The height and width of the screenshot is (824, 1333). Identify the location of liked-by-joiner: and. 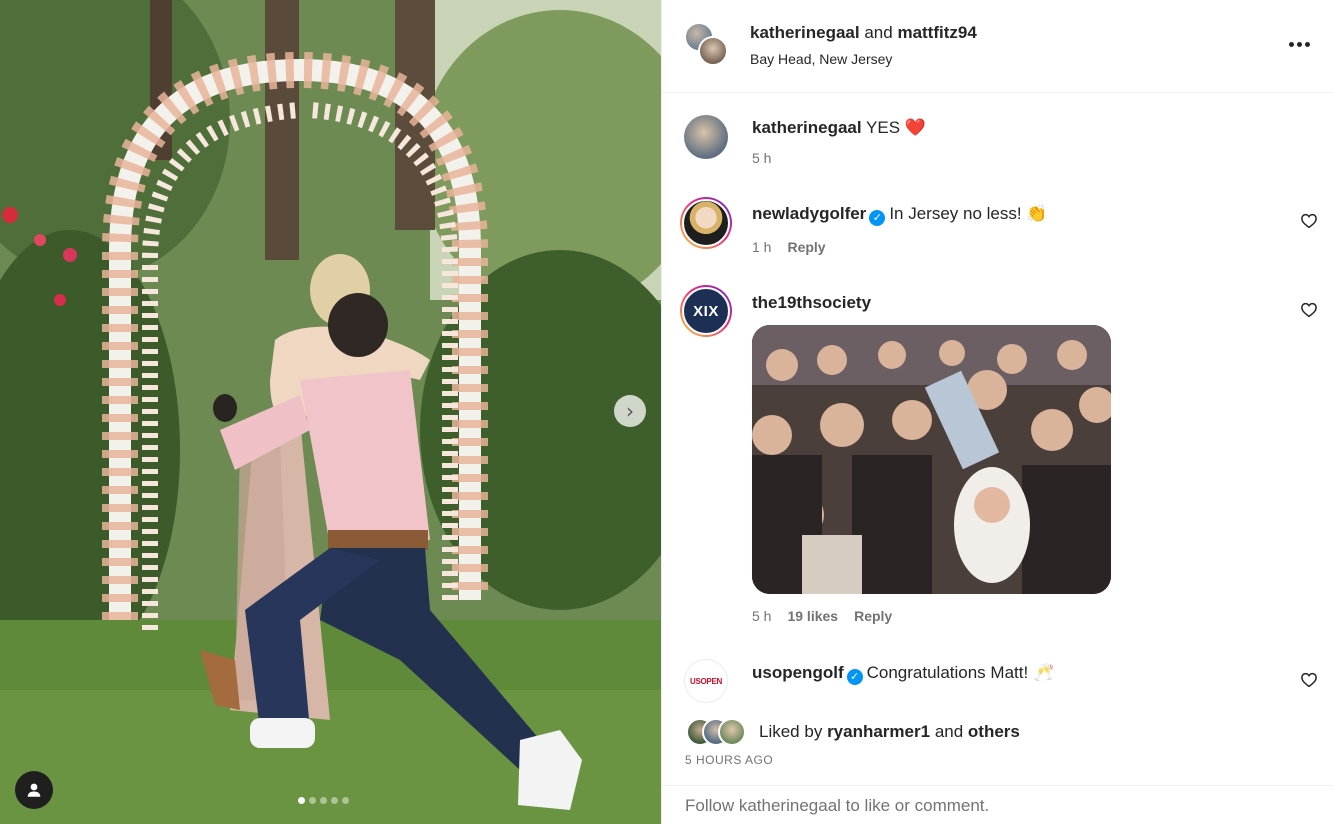
(949, 731).